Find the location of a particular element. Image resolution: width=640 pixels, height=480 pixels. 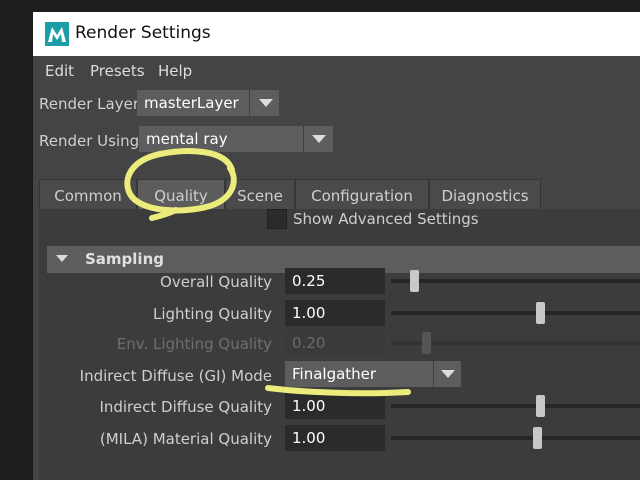

sampling-section-title: Sampling is located at coordinates (124, 259).